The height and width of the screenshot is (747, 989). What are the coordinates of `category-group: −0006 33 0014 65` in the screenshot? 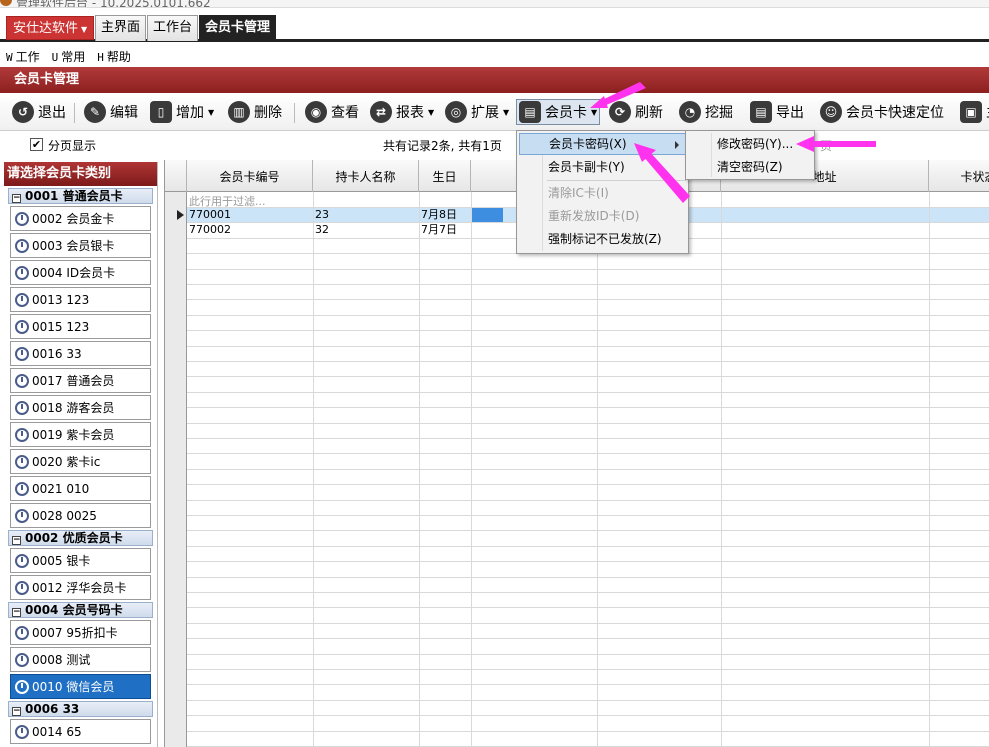 It's located at (80, 722).